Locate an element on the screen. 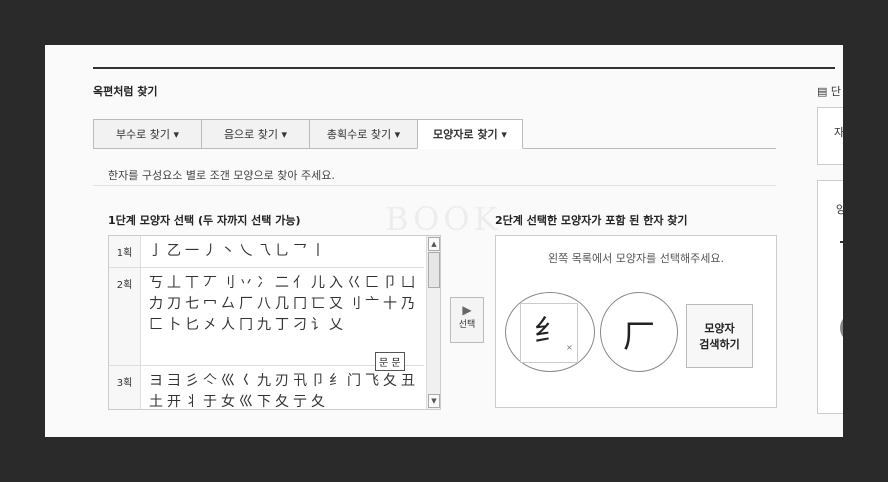  selected-shape-slot-2: 厂 is located at coordinates (639, 332).